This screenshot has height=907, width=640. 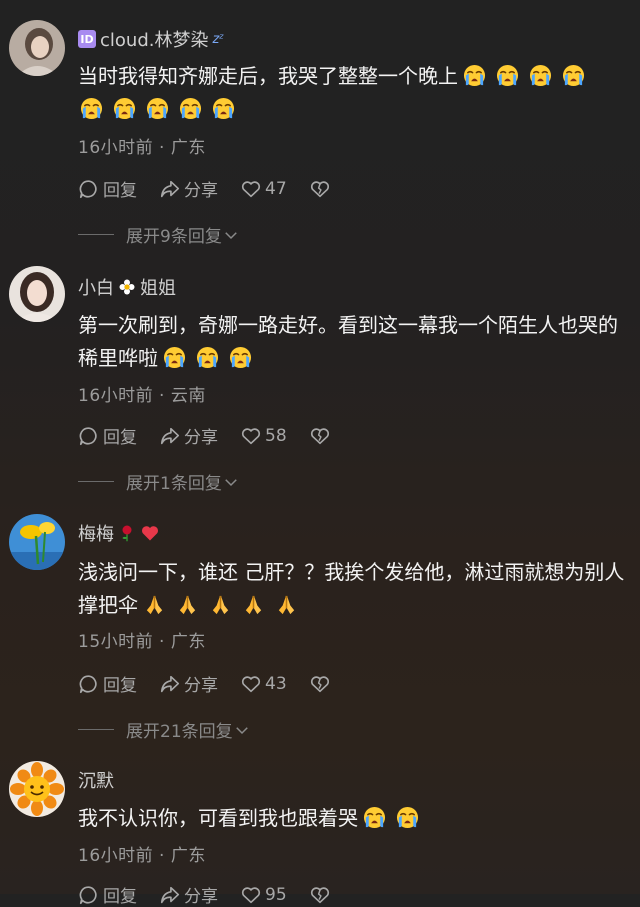 What do you see at coordinates (276, 683) in the screenshot?
I see `like-count: 43` at bounding box center [276, 683].